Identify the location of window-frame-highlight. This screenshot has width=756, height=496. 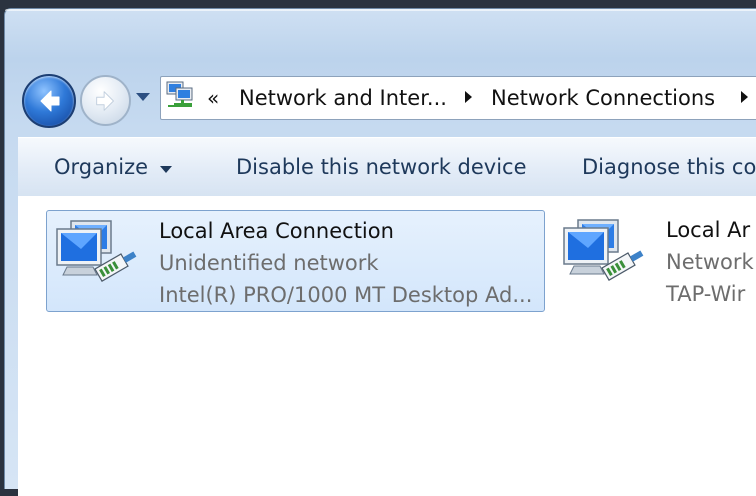
(380, 10).